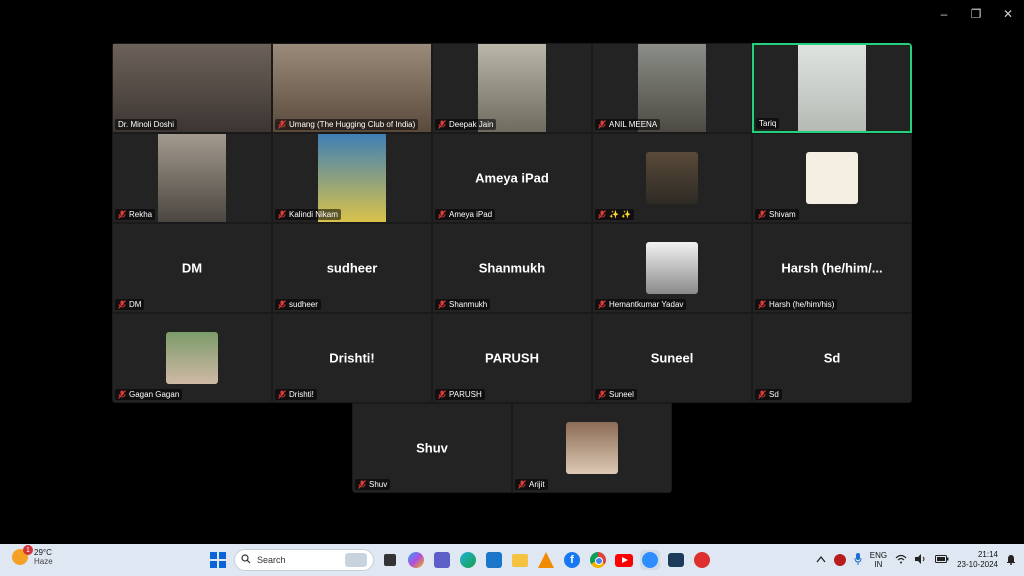  I want to click on language-indicator: ENG IN, so click(878, 560).